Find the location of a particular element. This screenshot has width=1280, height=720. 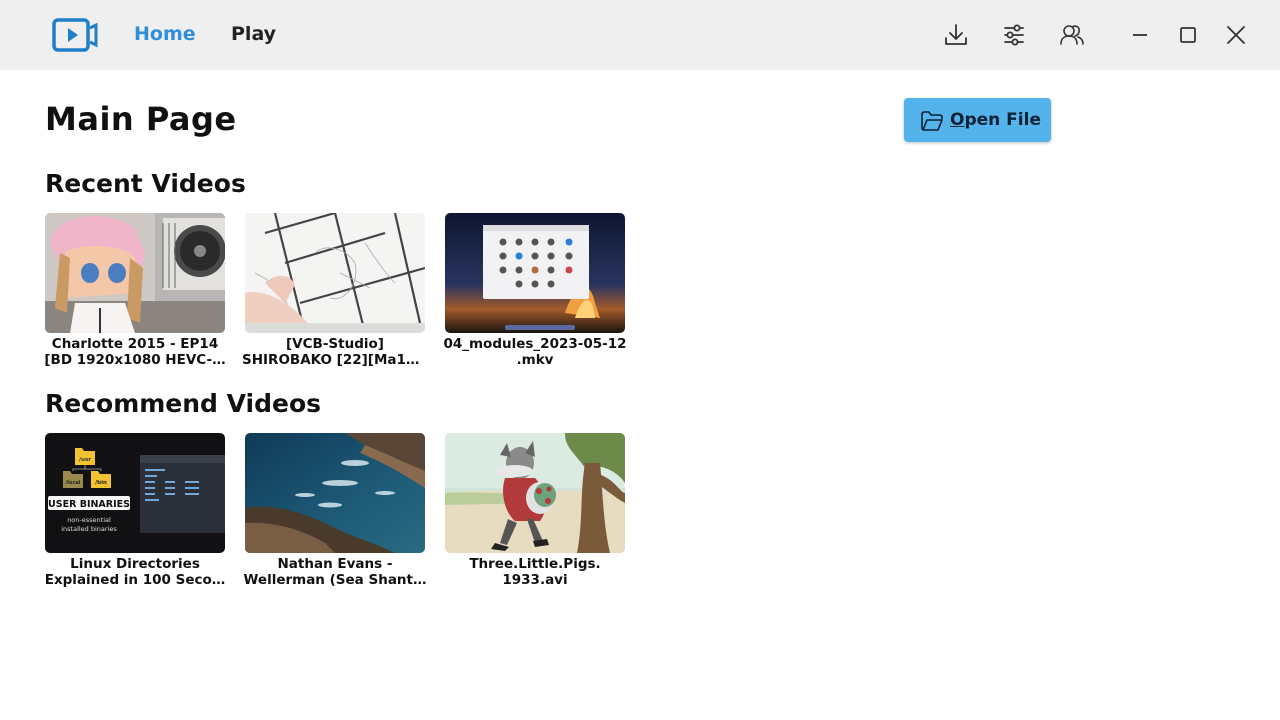

folder-icon is located at coordinates (932, 121).